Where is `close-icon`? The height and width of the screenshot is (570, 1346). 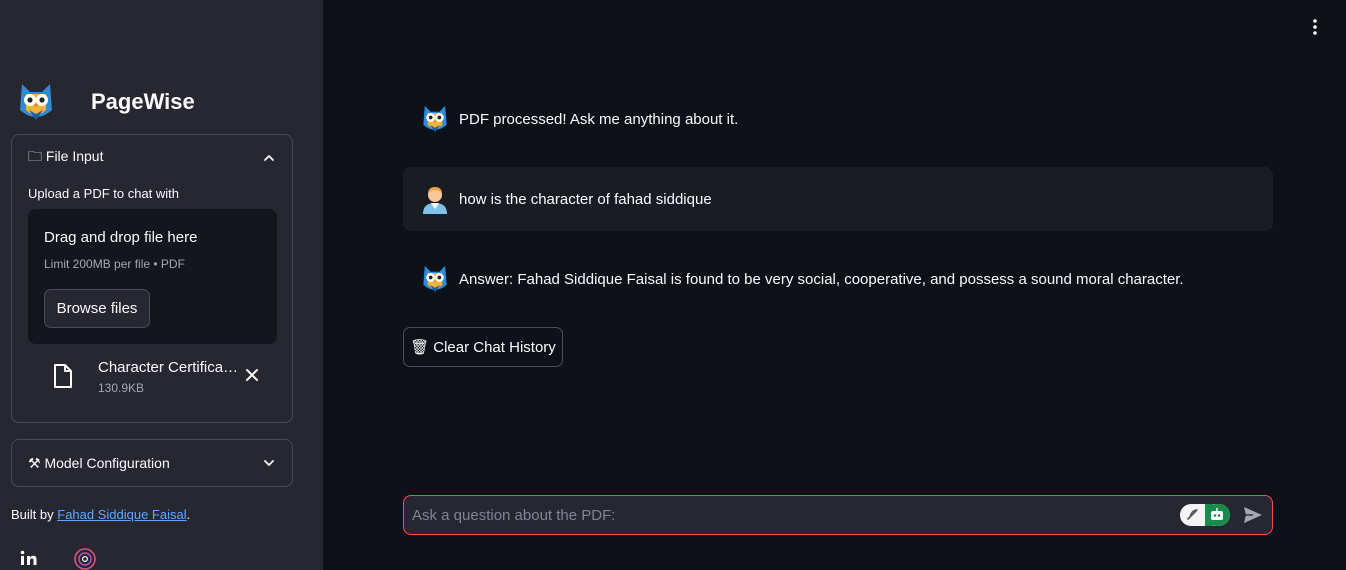
close-icon is located at coordinates (252, 375).